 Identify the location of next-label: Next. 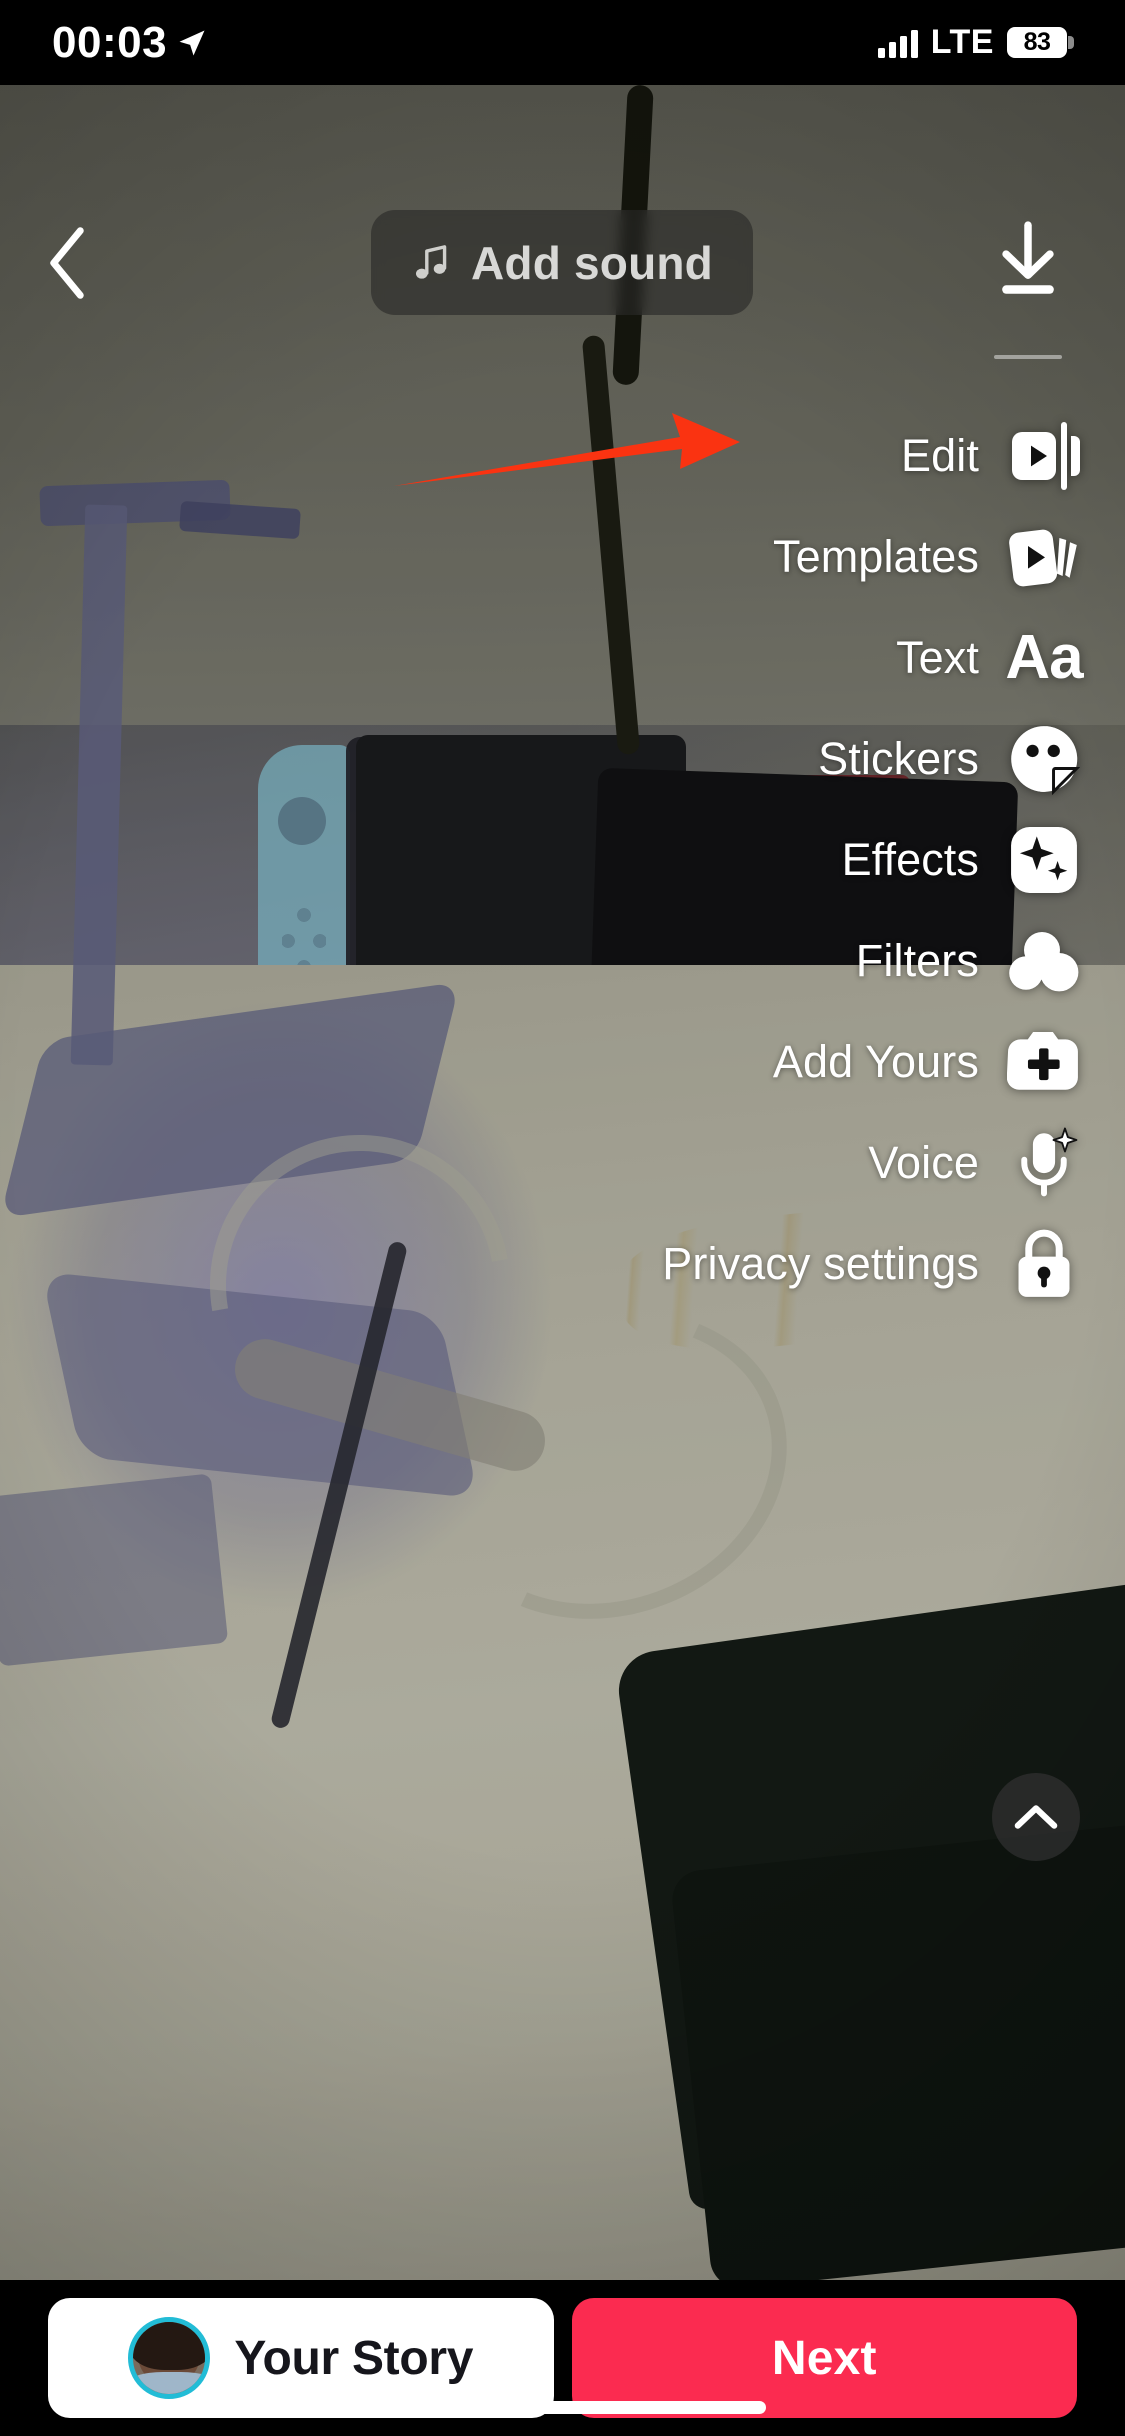
(824, 2358).